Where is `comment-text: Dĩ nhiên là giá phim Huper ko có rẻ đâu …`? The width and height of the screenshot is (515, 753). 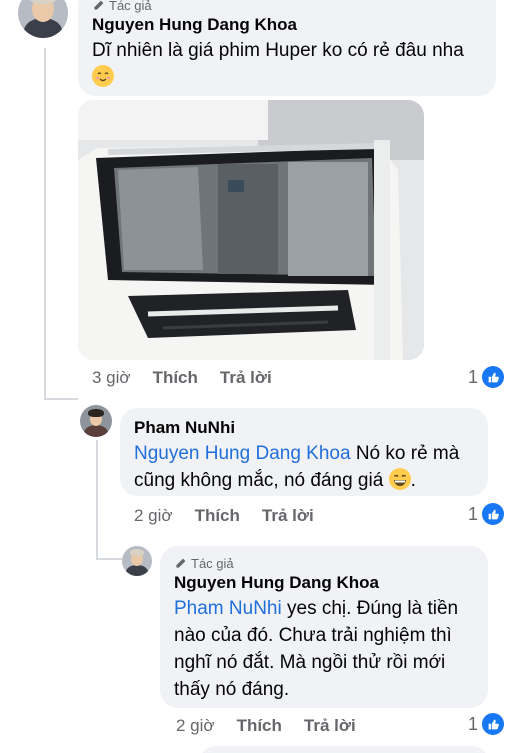
comment-text: Dĩ nhiên là giá phim Huper ko có rẻ đâu … is located at coordinates (287, 64).